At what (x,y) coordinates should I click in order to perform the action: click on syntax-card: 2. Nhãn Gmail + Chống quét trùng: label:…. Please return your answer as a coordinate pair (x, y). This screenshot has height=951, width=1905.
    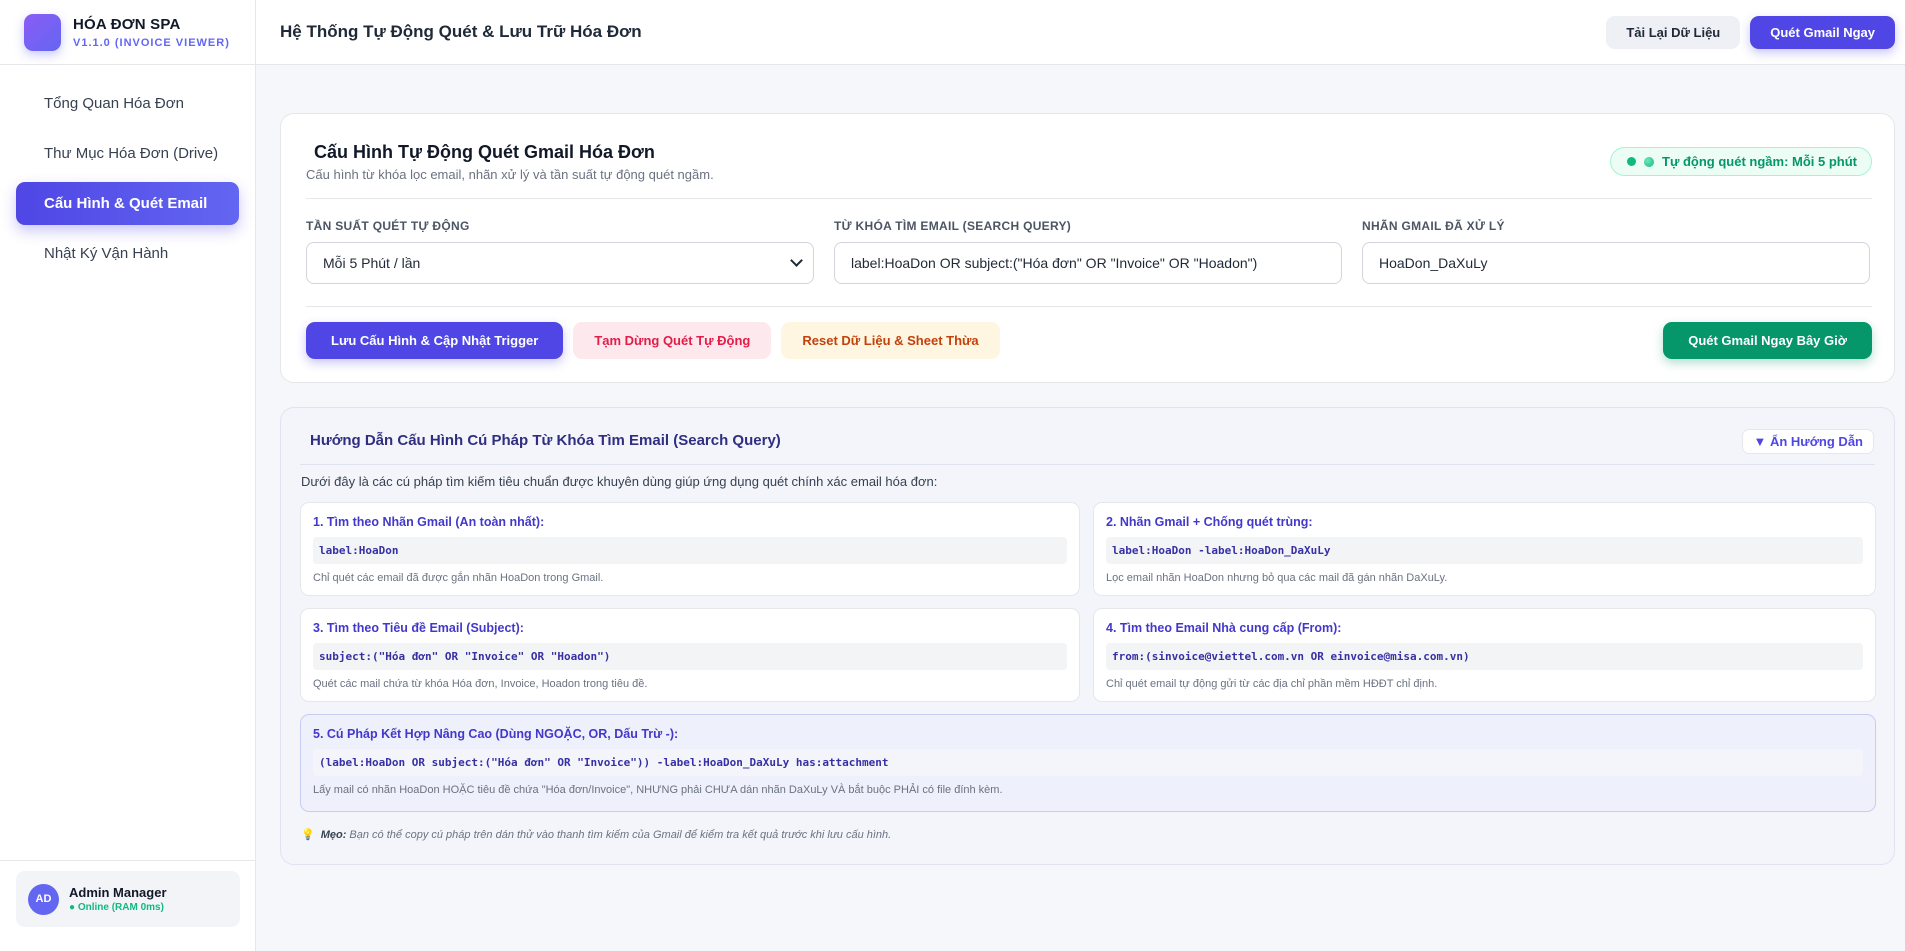
    Looking at the image, I should click on (1484, 549).